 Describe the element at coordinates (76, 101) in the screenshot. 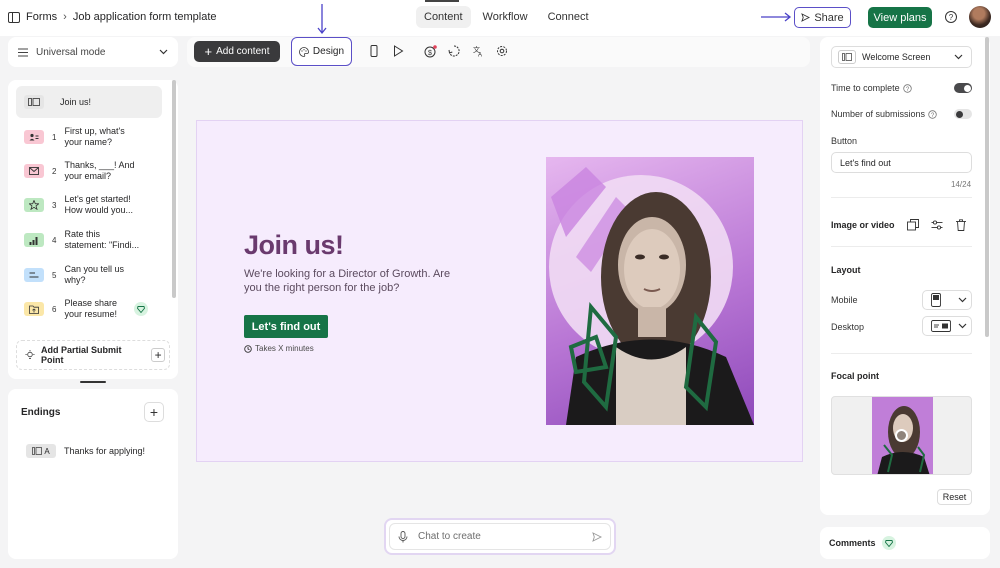

I see `question-label: Join us!` at that location.